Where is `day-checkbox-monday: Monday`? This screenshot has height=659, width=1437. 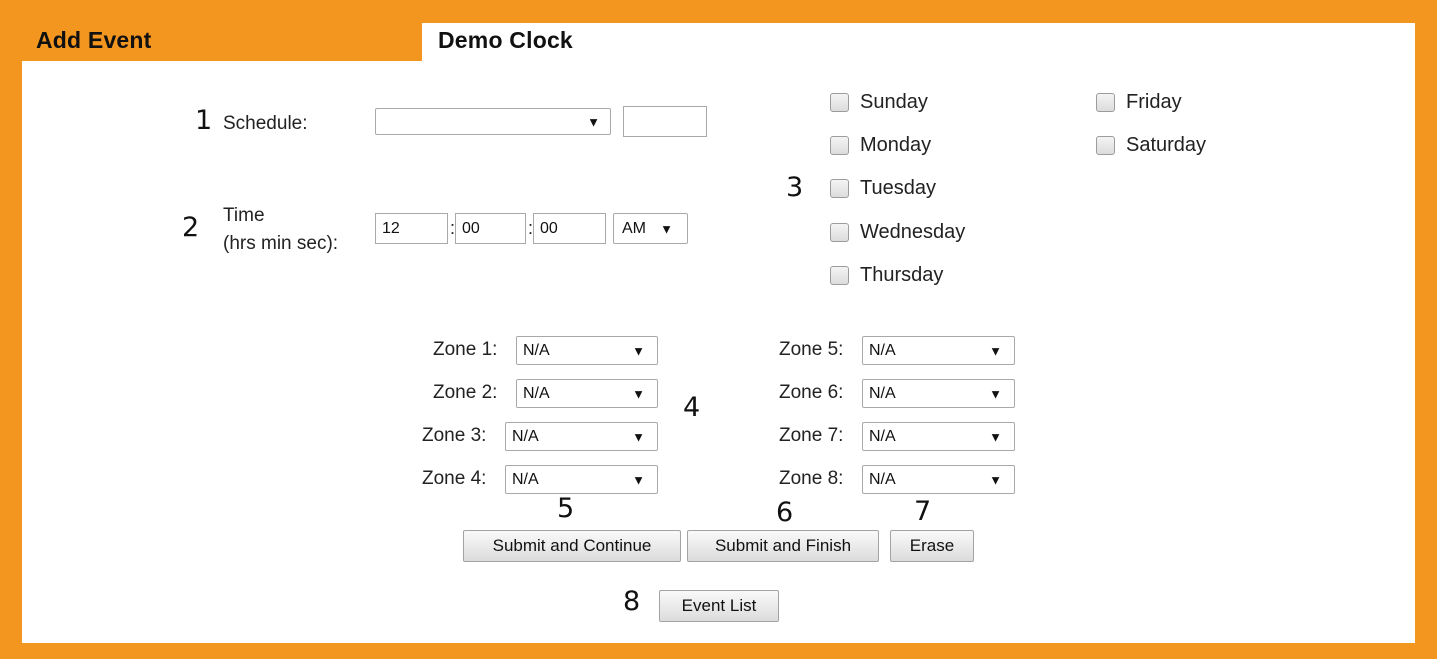
day-checkbox-monday: Monday is located at coordinates (880, 145).